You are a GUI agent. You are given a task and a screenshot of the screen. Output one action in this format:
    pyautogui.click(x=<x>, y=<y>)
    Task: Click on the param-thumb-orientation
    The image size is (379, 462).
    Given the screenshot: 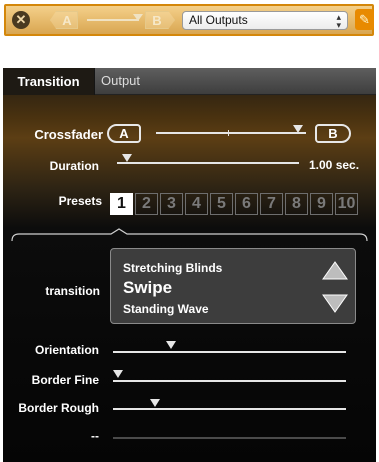 What is the action you would take?
    pyautogui.click(x=171, y=345)
    